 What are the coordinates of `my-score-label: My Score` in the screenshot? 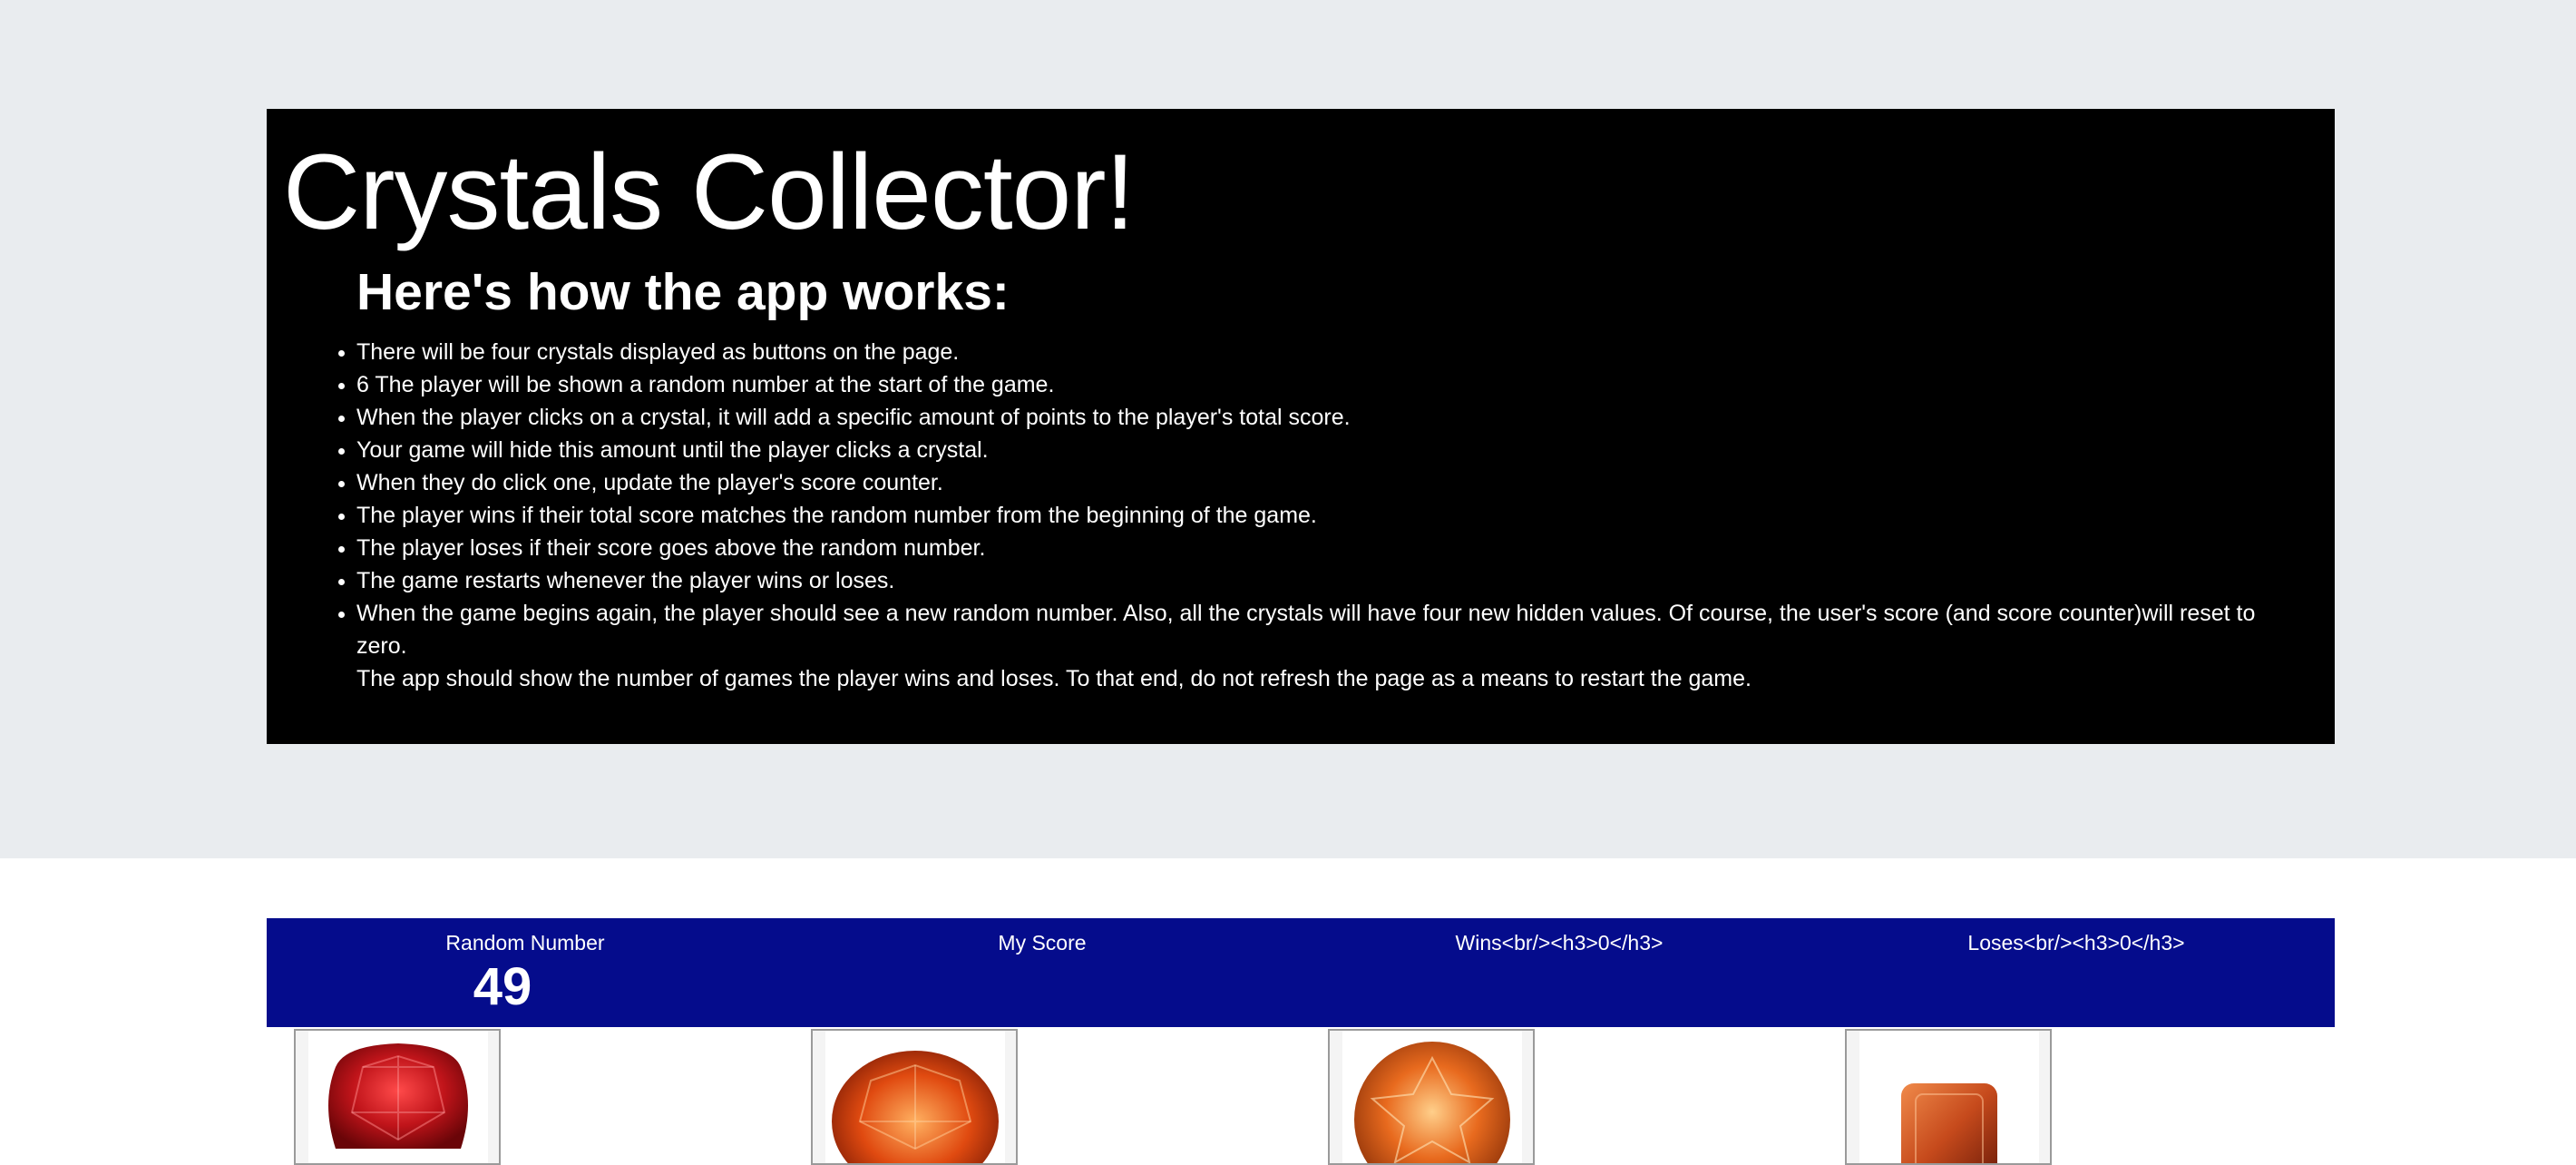 It's located at (1042, 943).